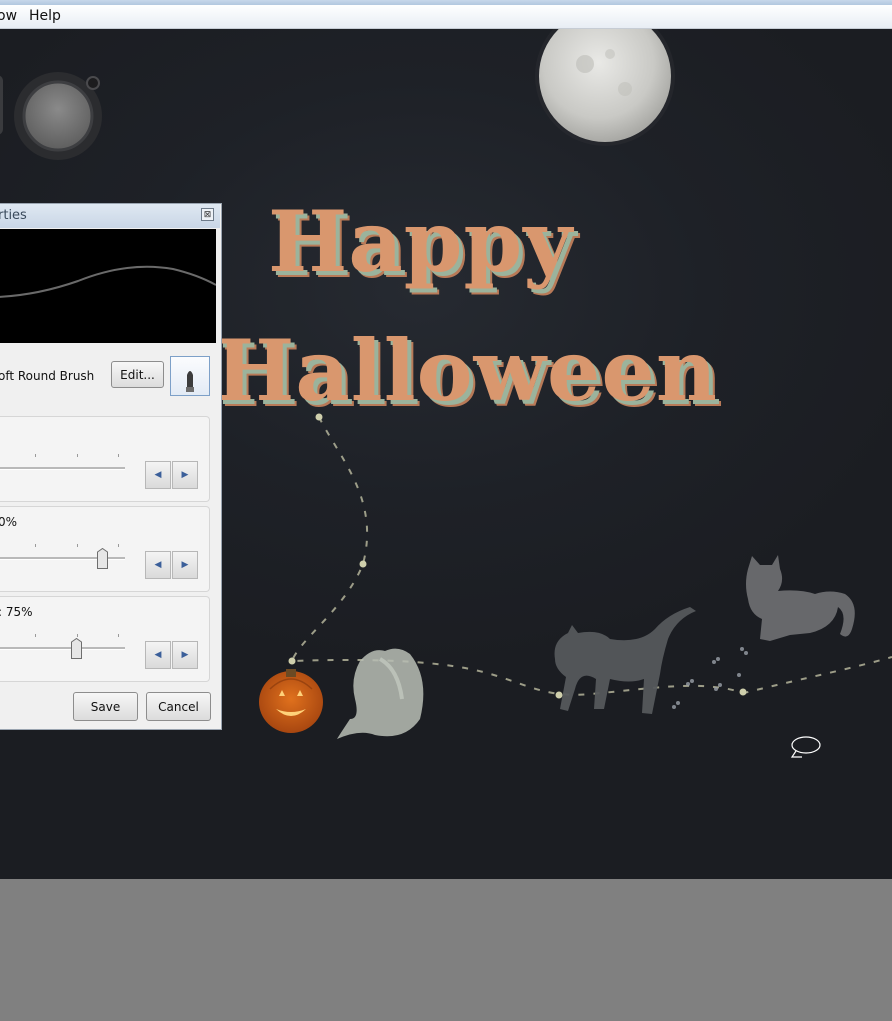 This screenshot has width=892, height=1021. What do you see at coordinates (16, 612) in the screenshot?
I see `property-3-label: : 75%` at bounding box center [16, 612].